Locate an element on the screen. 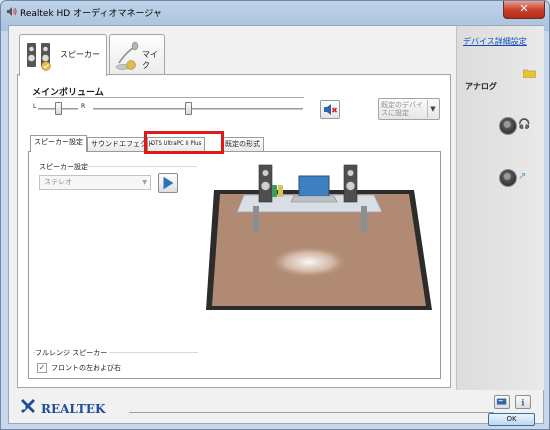 Image resolution: width=550 pixels, height=430 pixels. speaker-config-select: ステレオ ▼ is located at coordinates (95, 182).